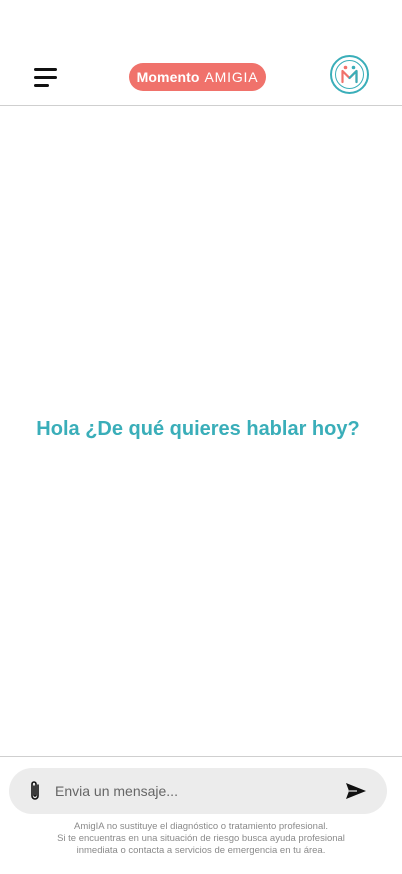 The image size is (402, 874). Describe the element at coordinates (201, 53) in the screenshot. I see `top-header: Momento AMIGIA` at that location.